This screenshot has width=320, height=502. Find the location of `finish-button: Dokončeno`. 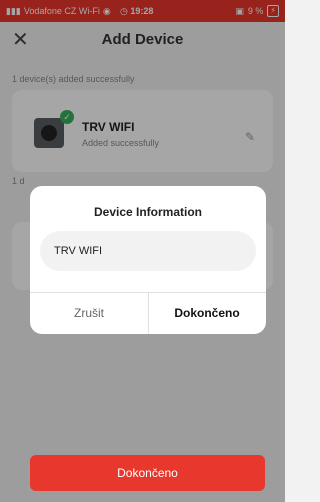

finish-button: Dokončeno is located at coordinates (147, 473).